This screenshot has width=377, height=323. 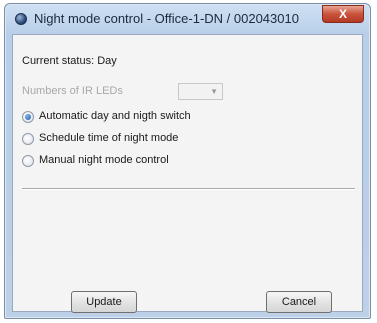 I want to click on cancel-button: Cancel, so click(x=299, y=302).